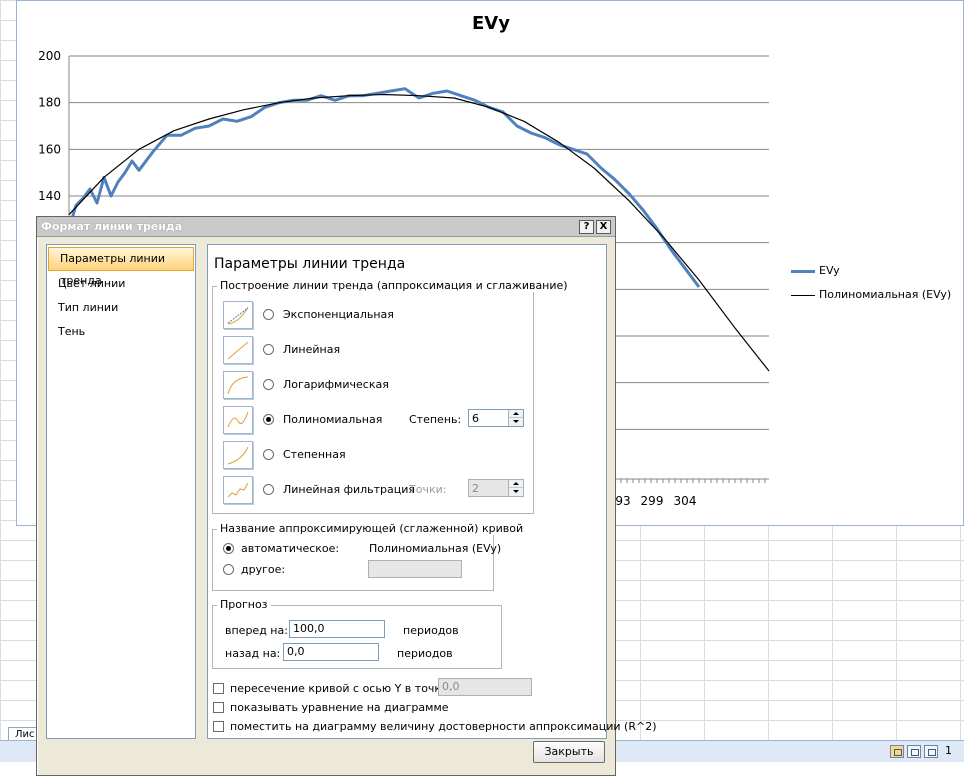 Image resolution: width=964 pixels, height=776 pixels. I want to click on view-buttons, so click(915, 752).